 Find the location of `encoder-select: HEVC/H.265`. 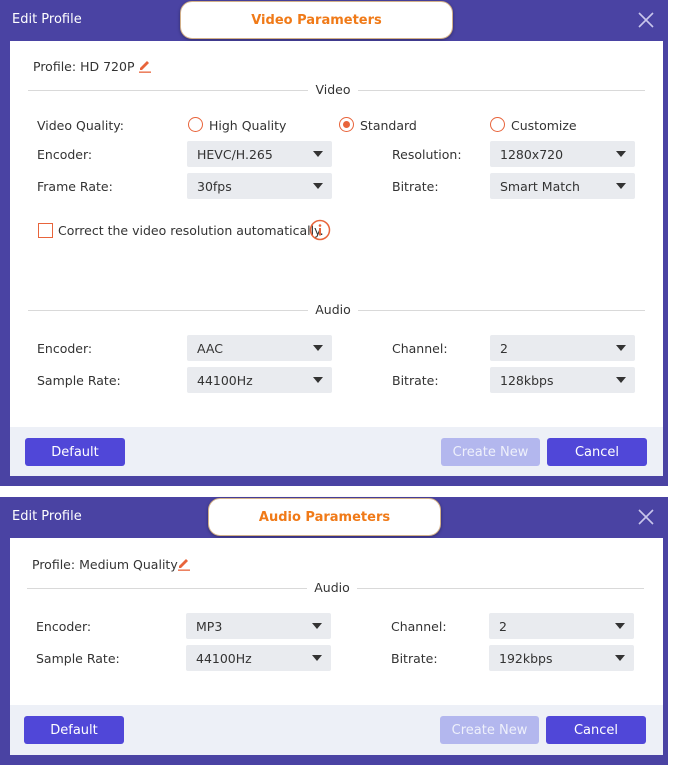

encoder-select: HEVC/H.265 is located at coordinates (259, 154).